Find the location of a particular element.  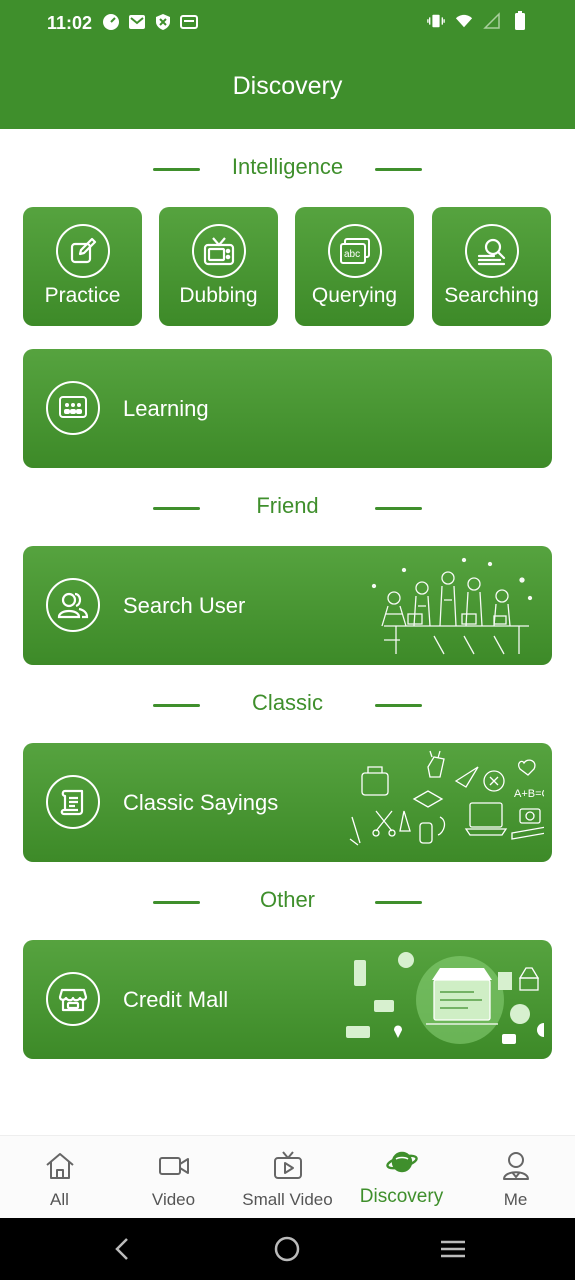

online-shop-illustration is located at coordinates (445, 998).